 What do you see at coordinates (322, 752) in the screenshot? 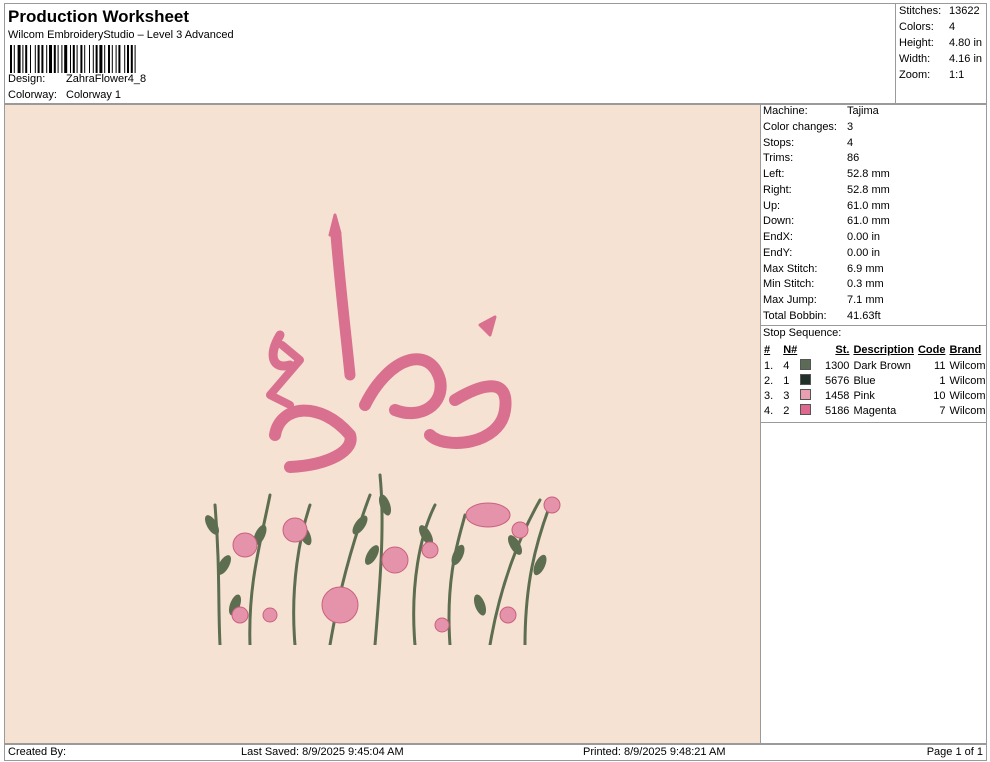
I see `last-saved: Last Saved: 8/9/2025 9:45:04 AM` at bounding box center [322, 752].